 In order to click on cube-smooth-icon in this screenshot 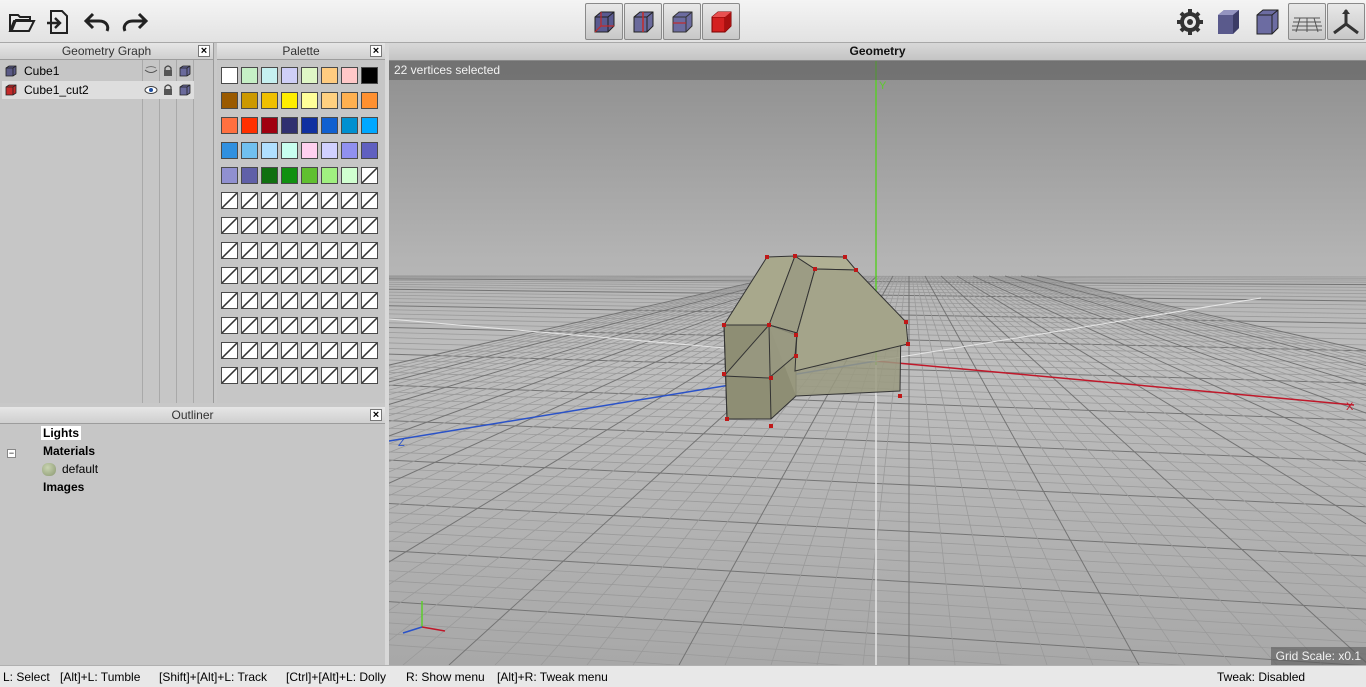, I will do `click(1228, 22)`.